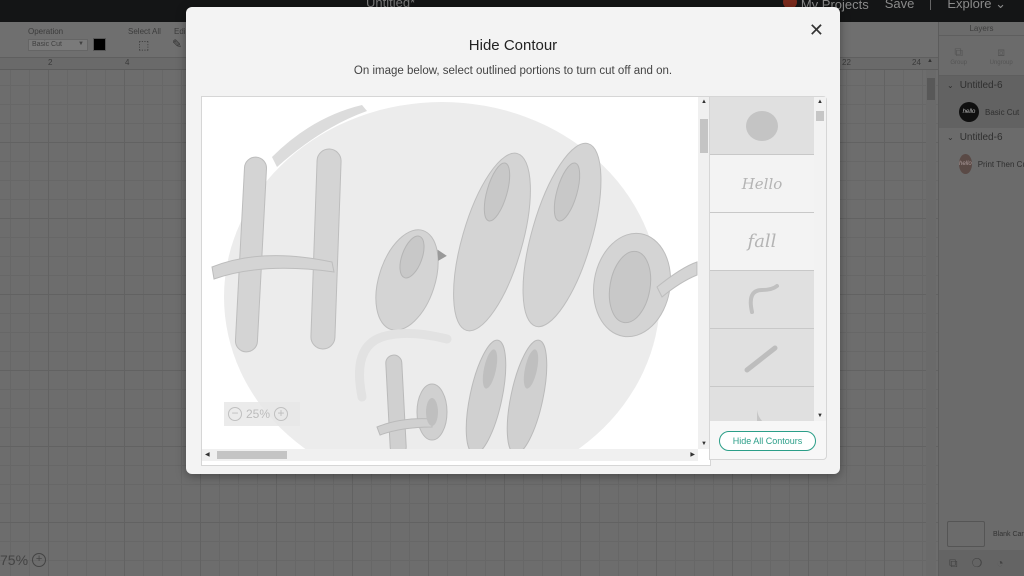  I want to click on combine-icon: ❍, so click(977, 563).